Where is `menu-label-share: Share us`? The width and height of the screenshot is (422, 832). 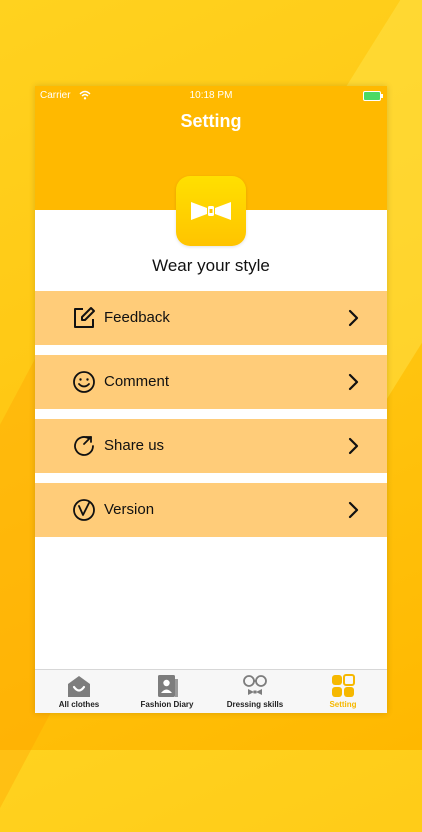
menu-label-share: Share us is located at coordinates (134, 445).